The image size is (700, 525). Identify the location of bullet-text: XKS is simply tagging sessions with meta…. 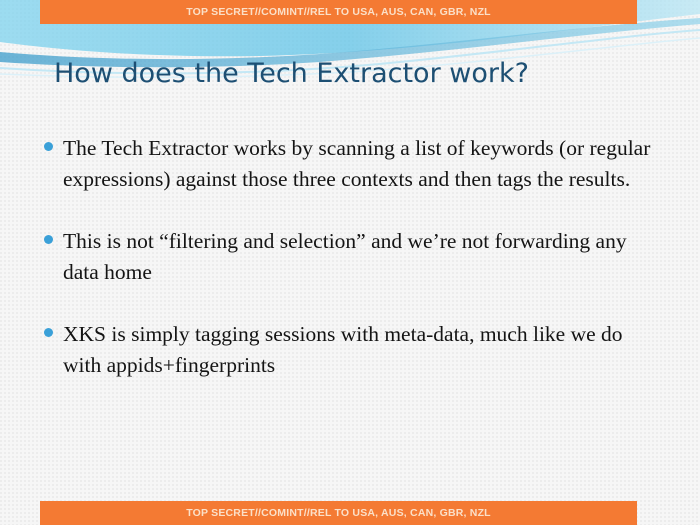
(343, 349).